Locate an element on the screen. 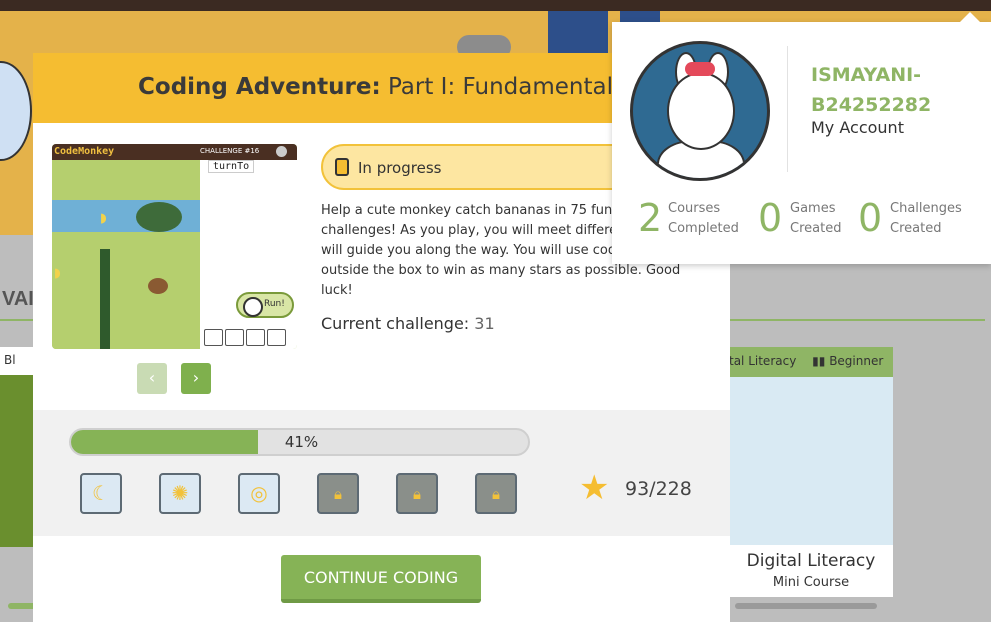  preview-challenge-label: CHALLENGE #16 is located at coordinates (230, 151).